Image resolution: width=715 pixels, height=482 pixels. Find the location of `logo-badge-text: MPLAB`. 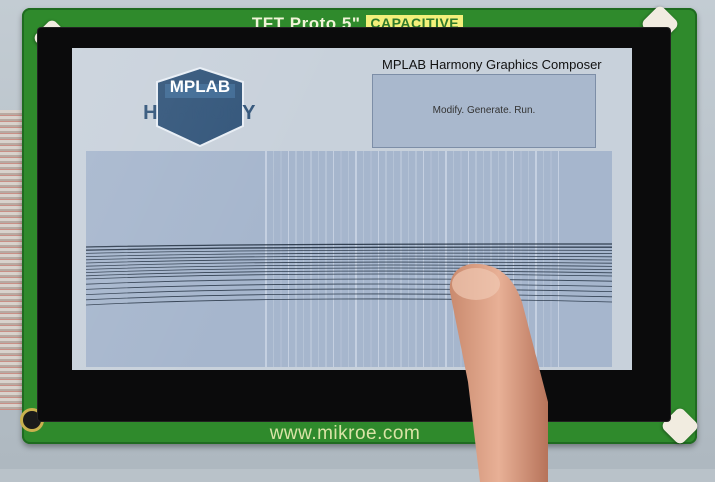

logo-badge-text: MPLAB is located at coordinates (200, 86).